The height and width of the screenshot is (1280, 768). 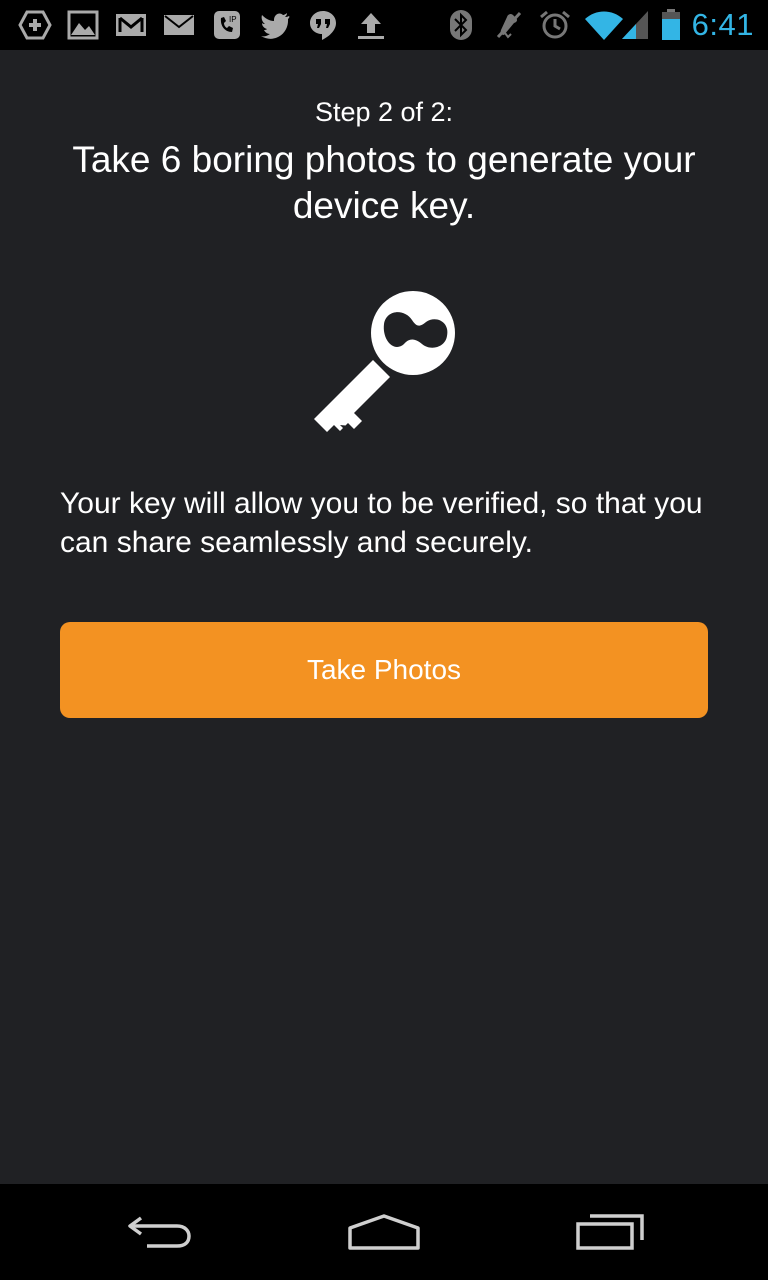 I want to click on upload-icon, so click(x=371, y=25).